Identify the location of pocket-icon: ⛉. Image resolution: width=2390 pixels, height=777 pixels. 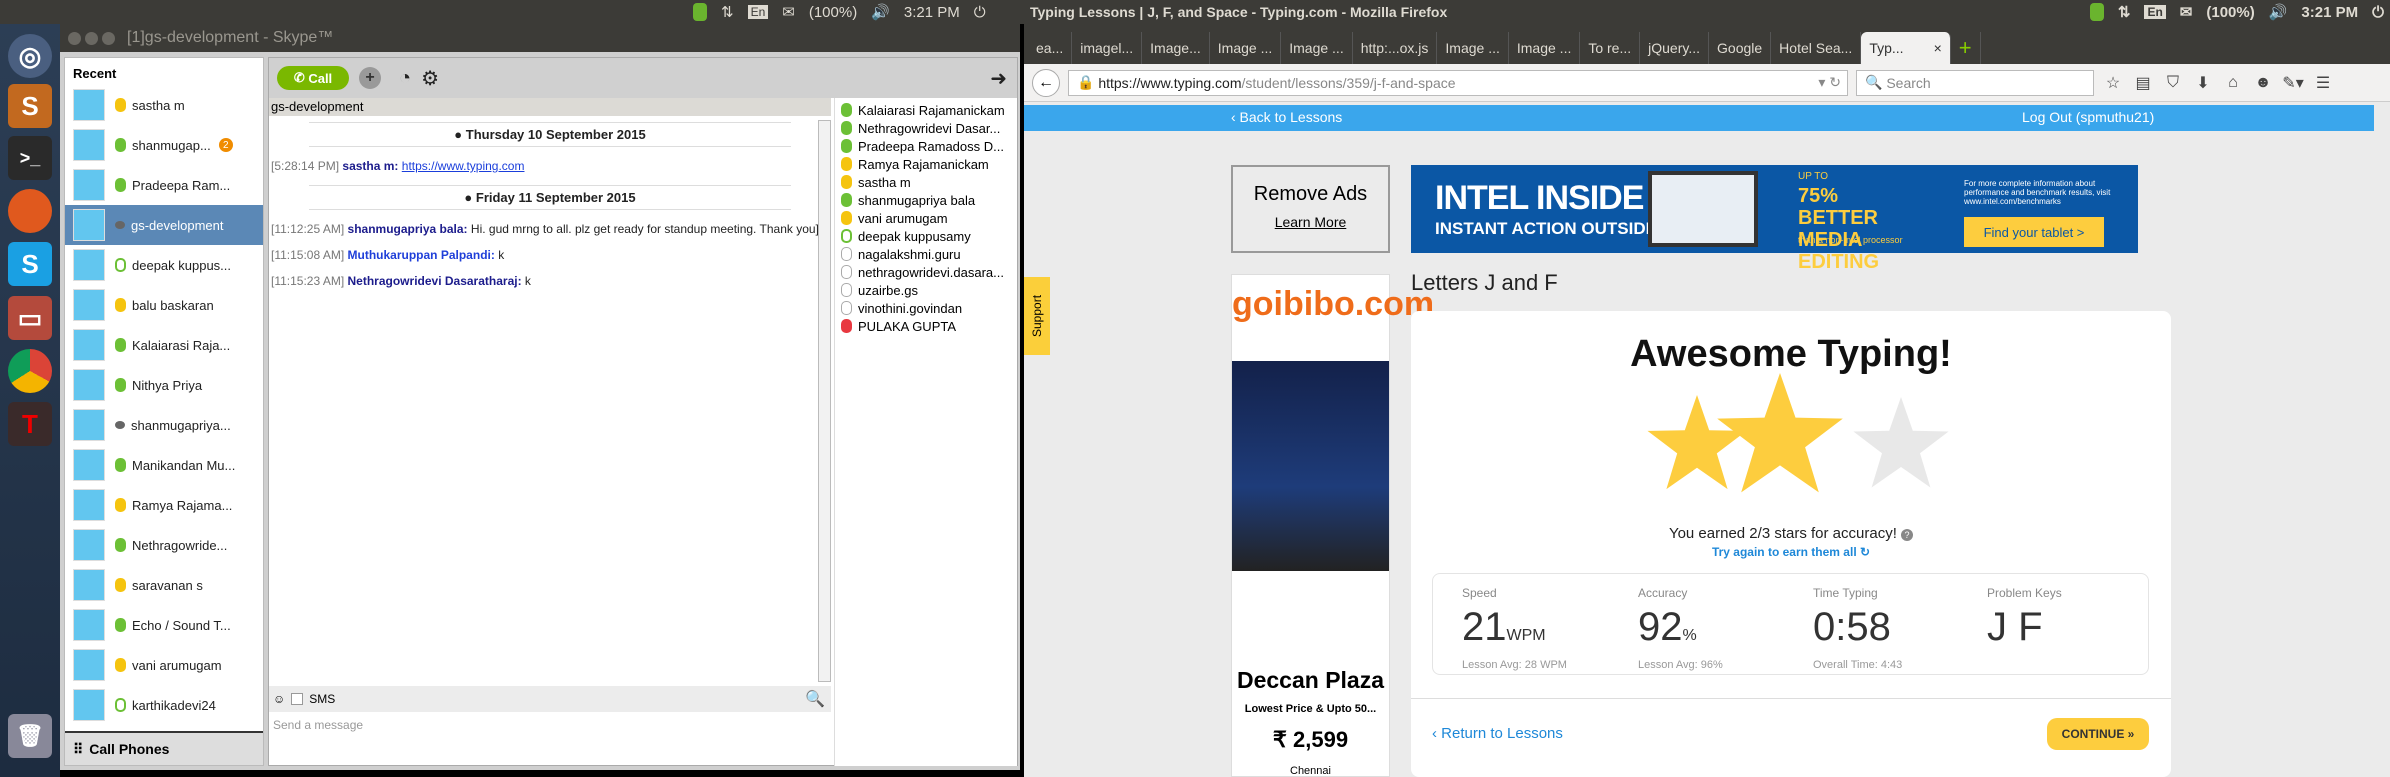
(2173, 83).